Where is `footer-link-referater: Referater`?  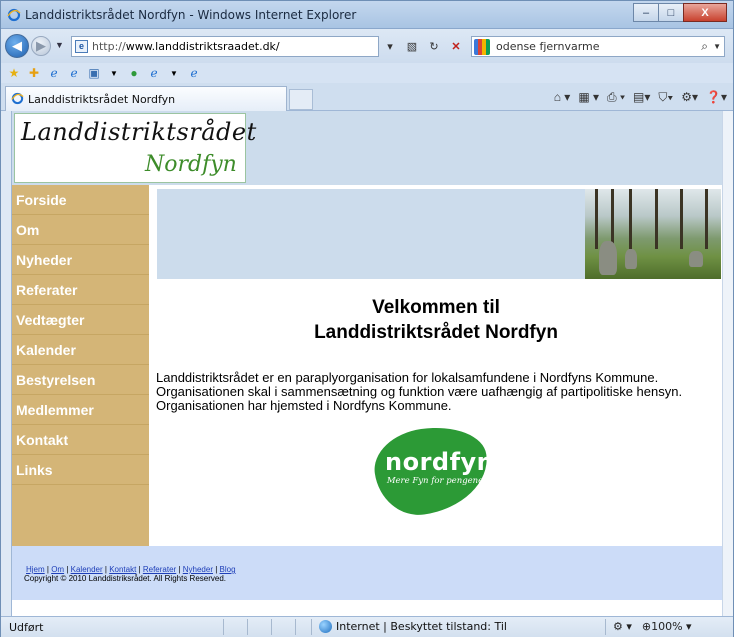
footer-link-referater: Referater is located at coordinates (159, 569).